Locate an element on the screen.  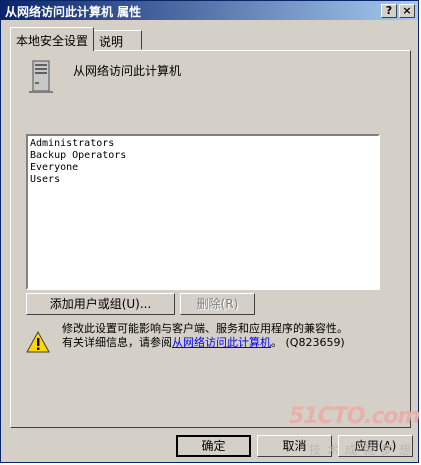
warning-line-1: 修改此设置可能影响与客户端、服务和应用程序的兼容性。 is located at coordinates (205, 328).